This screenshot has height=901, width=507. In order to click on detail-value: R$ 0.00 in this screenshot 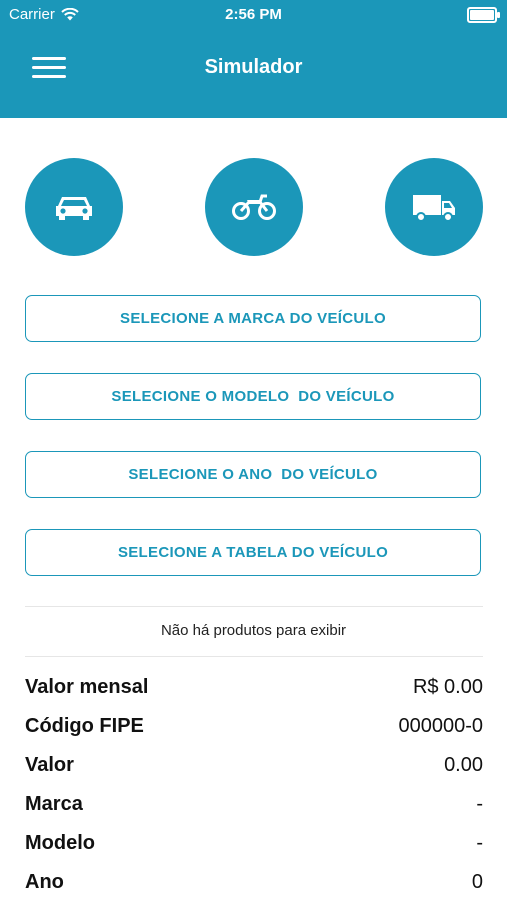, I will do `click(447, 687)`.